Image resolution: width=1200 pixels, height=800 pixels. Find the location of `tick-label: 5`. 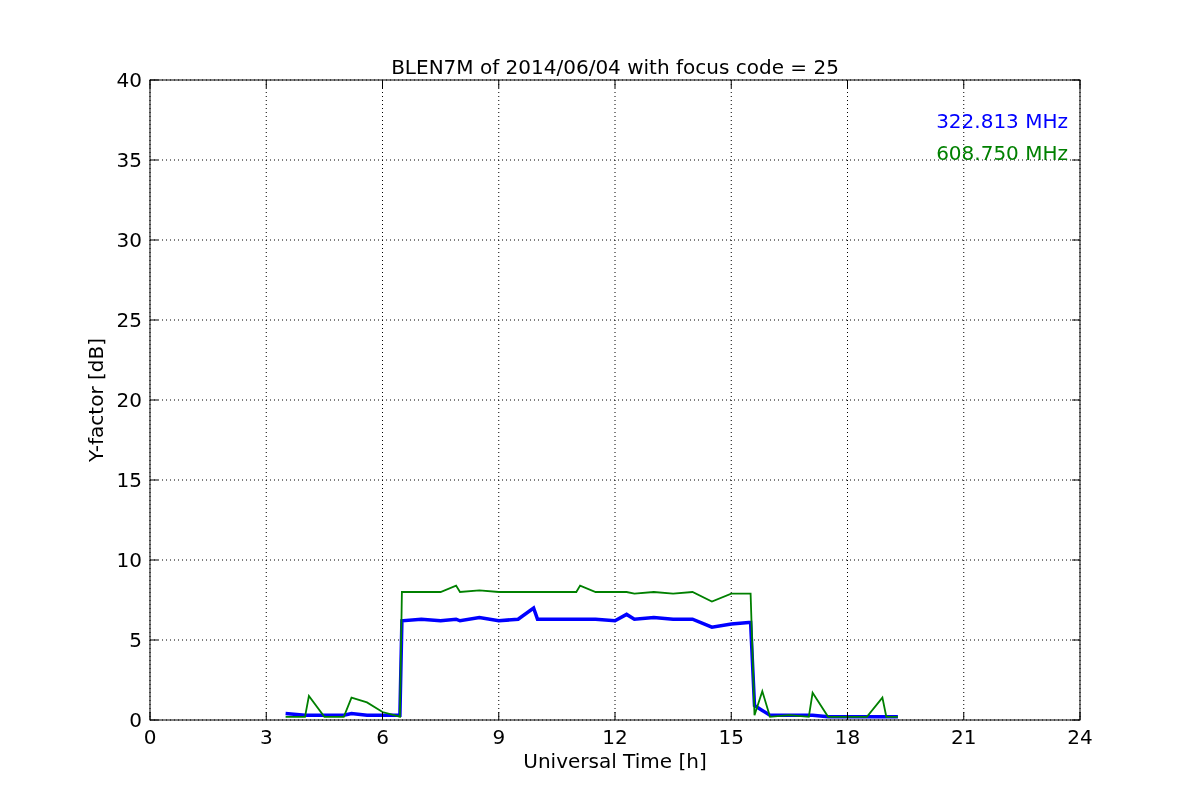

tick-label: 5 is located at coordinates (135, 640).